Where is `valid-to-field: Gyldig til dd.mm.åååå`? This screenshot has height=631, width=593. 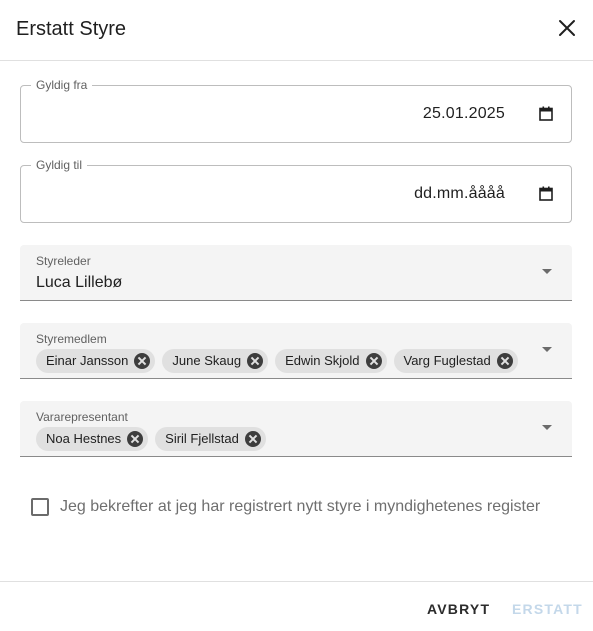
valid-to-field: Gyldig til dd.mm.åååå is located at coordinates (296, 190).